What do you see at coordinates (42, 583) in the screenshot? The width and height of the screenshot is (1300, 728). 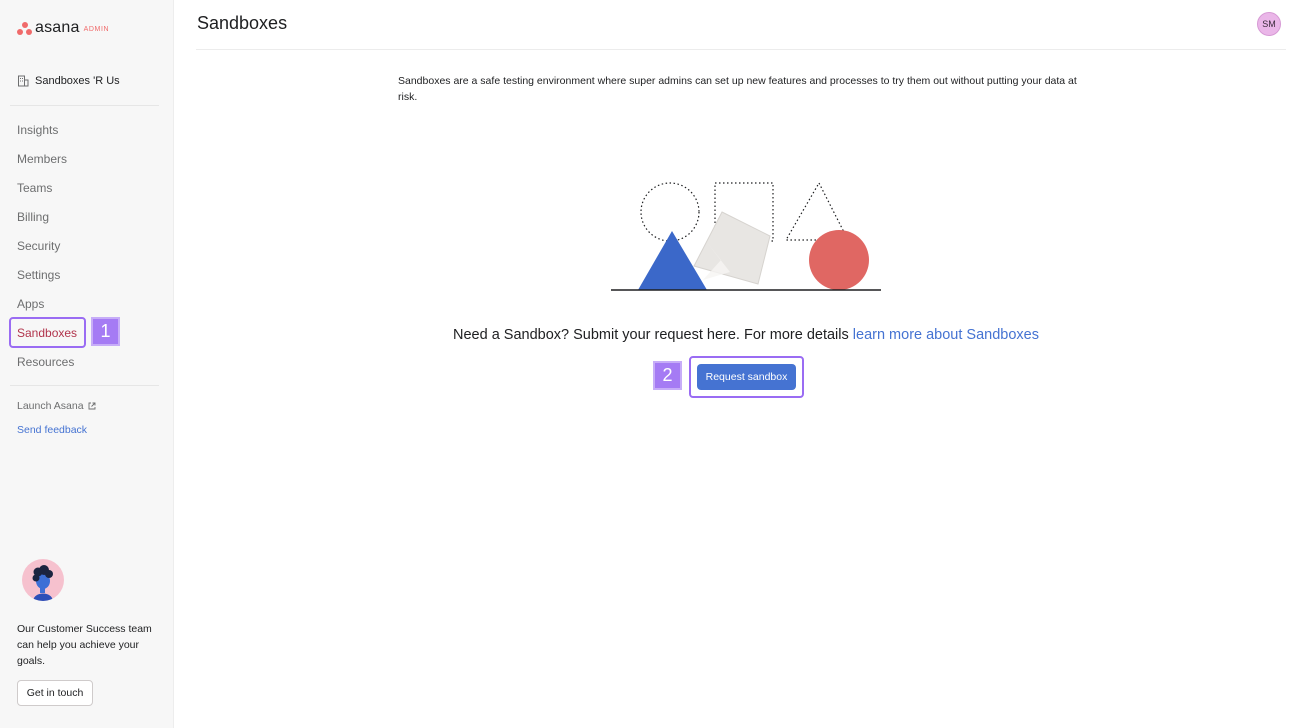 I see `person-illustration-icon` at bounding box center [42, 583].